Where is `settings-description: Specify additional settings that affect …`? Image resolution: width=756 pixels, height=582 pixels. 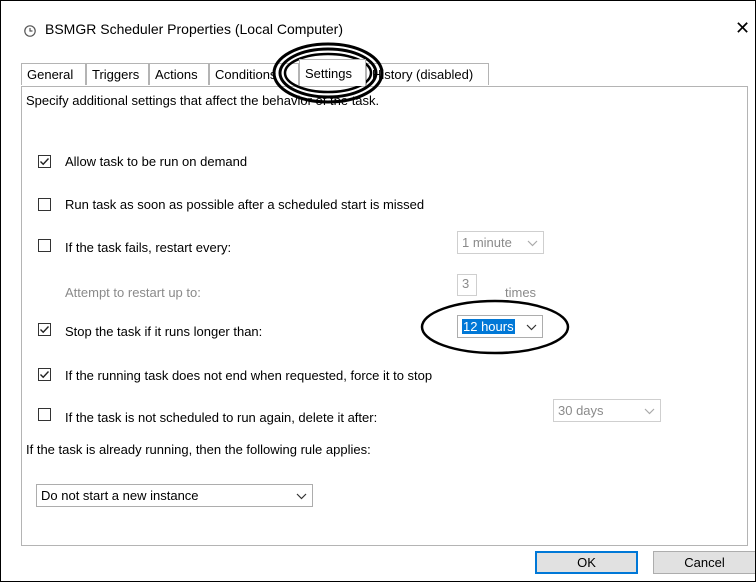 settings-description: Specify additional settings that affect … is located at coordinates (203, 100).